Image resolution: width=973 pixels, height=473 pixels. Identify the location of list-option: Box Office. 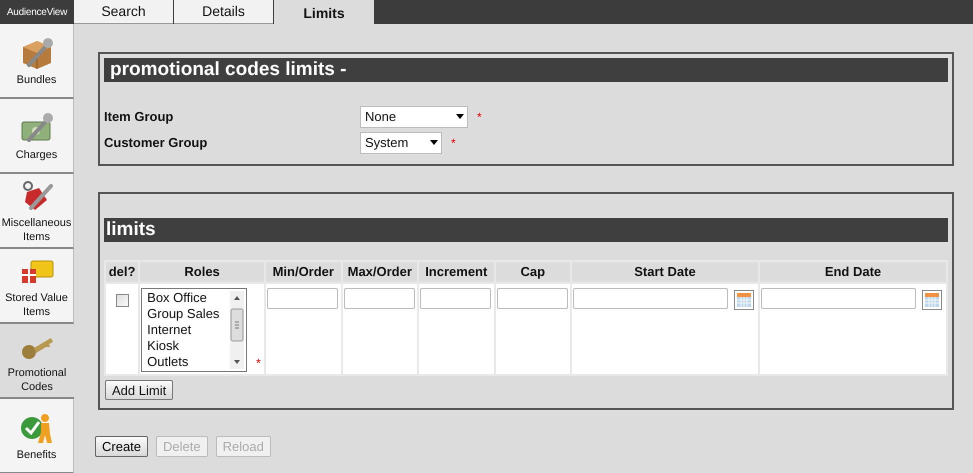
(188, 298).